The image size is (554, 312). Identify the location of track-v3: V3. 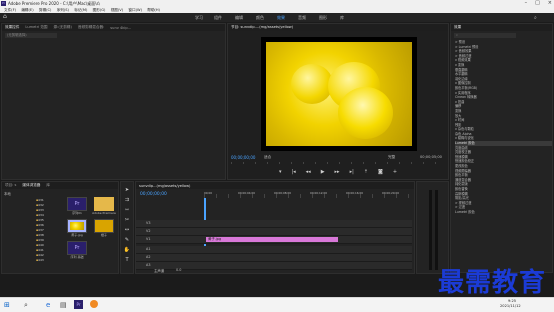
(274, 224).